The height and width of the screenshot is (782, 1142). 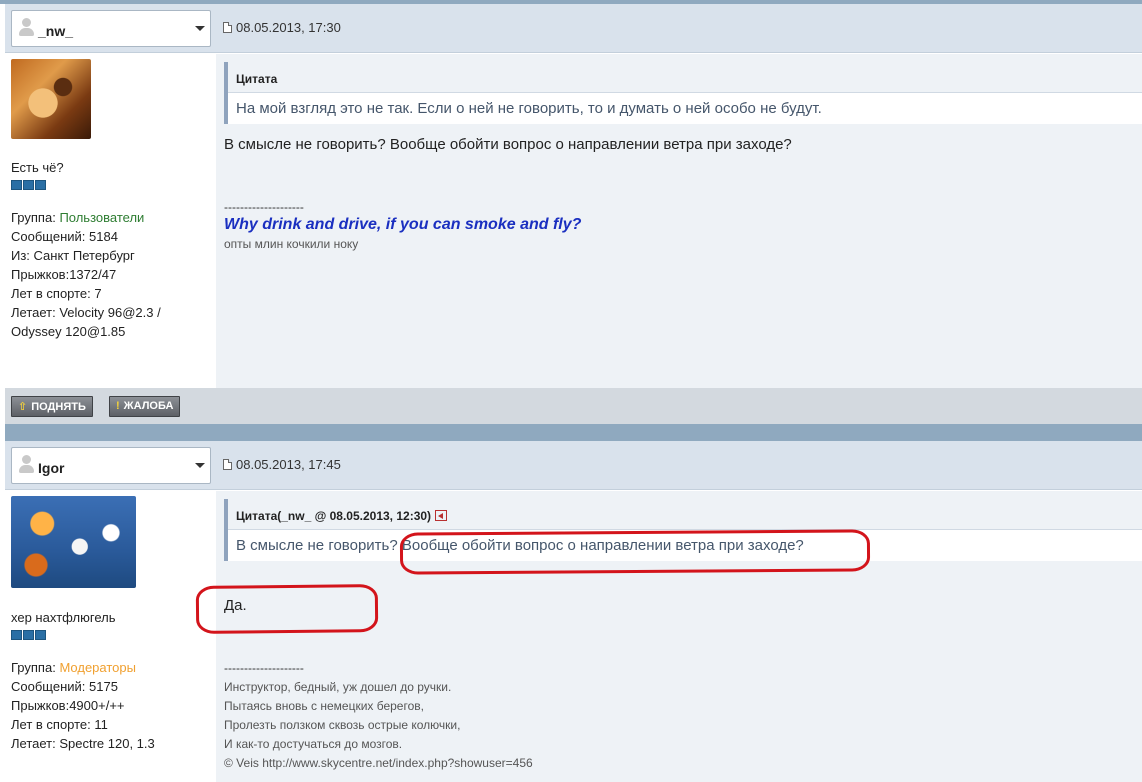 I want to click on user-menu-dropdown: Igor, so click(x=111, y=465).